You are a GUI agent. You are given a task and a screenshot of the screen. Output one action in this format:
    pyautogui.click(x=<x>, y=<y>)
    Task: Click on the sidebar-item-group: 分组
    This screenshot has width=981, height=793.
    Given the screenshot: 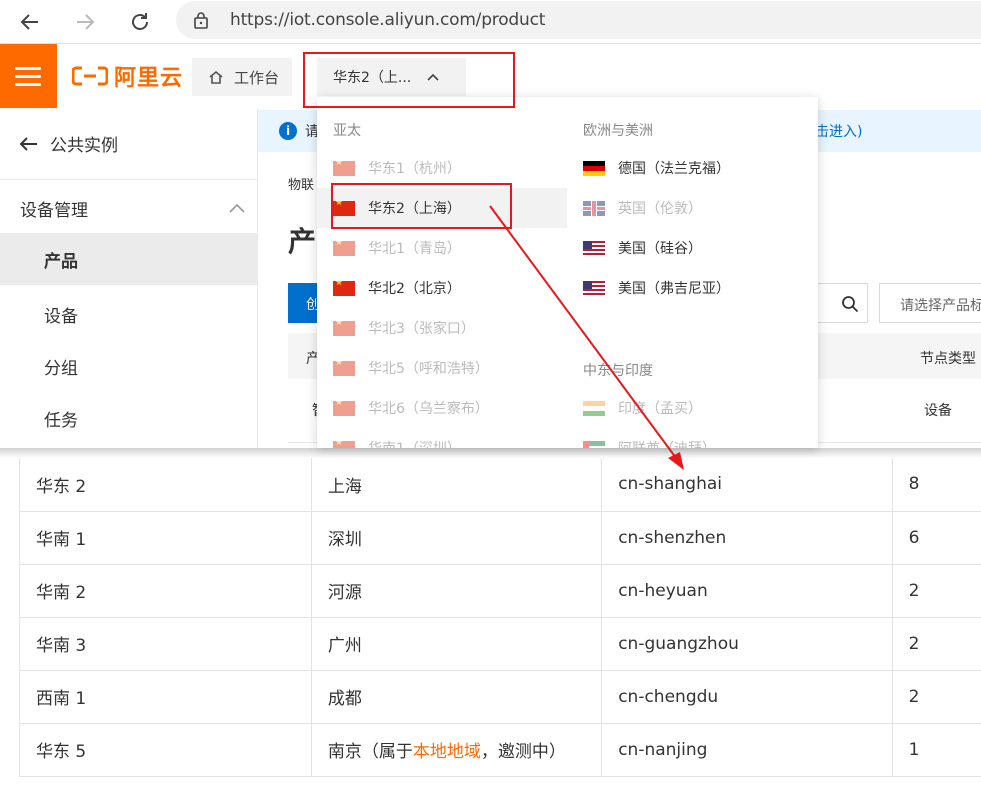 What is the action you would take?
    pyautogui.click(x=129, y=366)
    